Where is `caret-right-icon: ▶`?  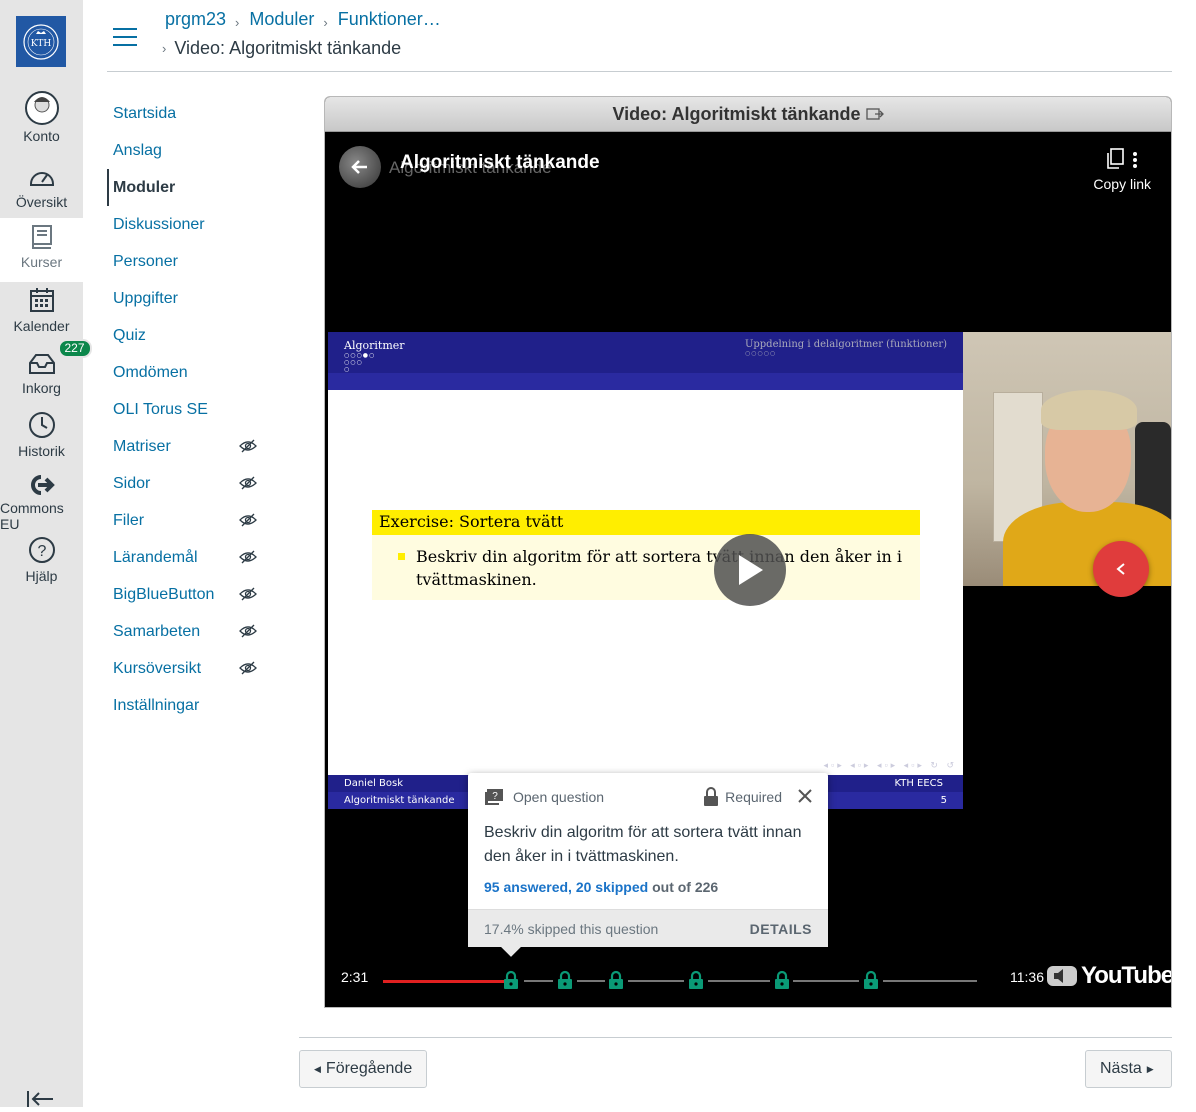 caret-right-icon: ▶ is located at coordinates (1150, 1068).